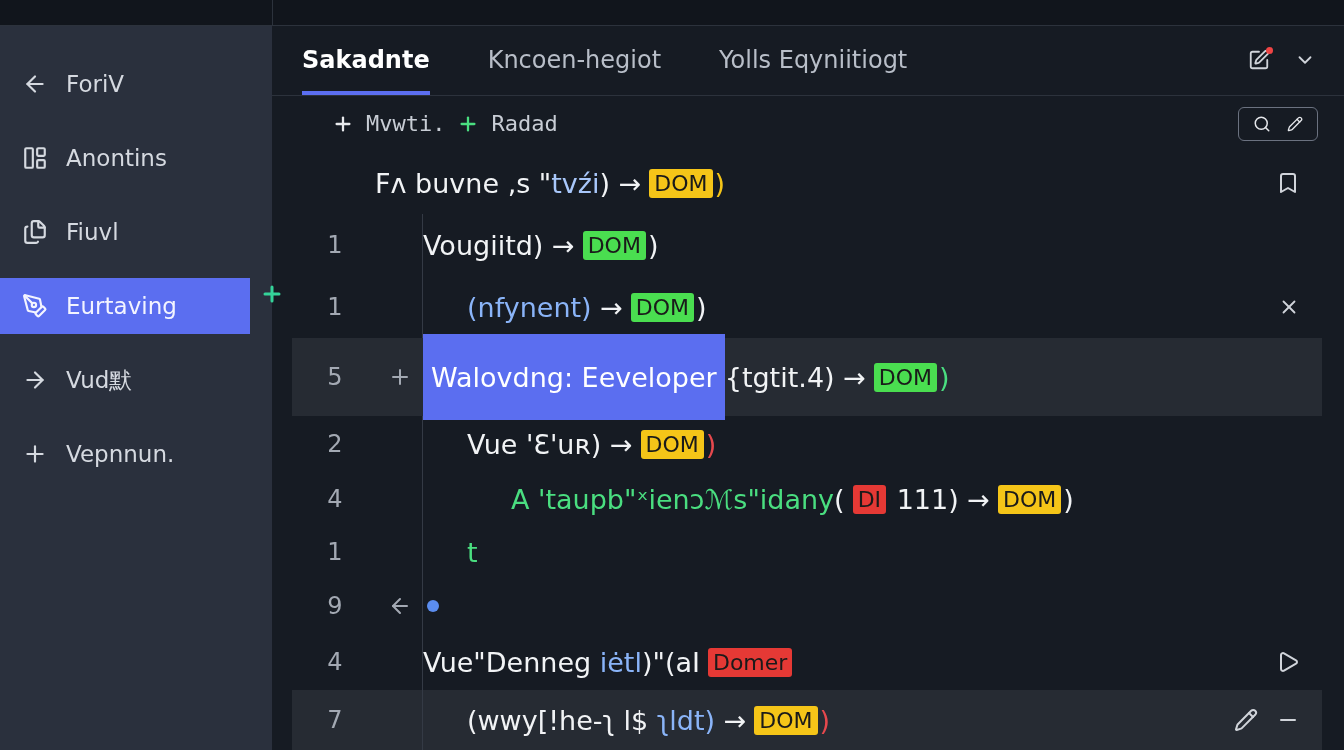  Describe the element at coordinates (472, 552) in the screenshot. I see `code-text: t` at that location.